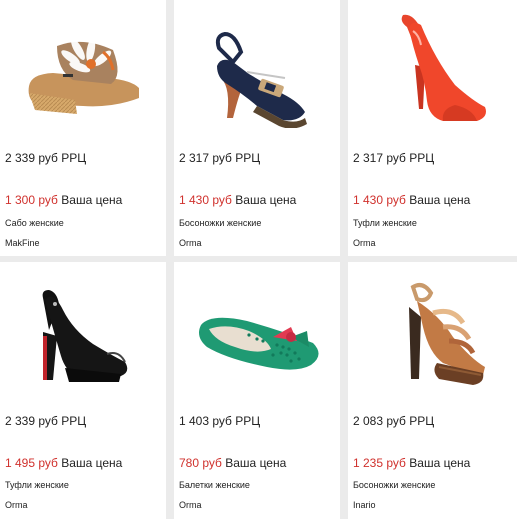 This screenshot has width=517, height=519. I want to click on product-image-mule-sandal, so click(83, 67).